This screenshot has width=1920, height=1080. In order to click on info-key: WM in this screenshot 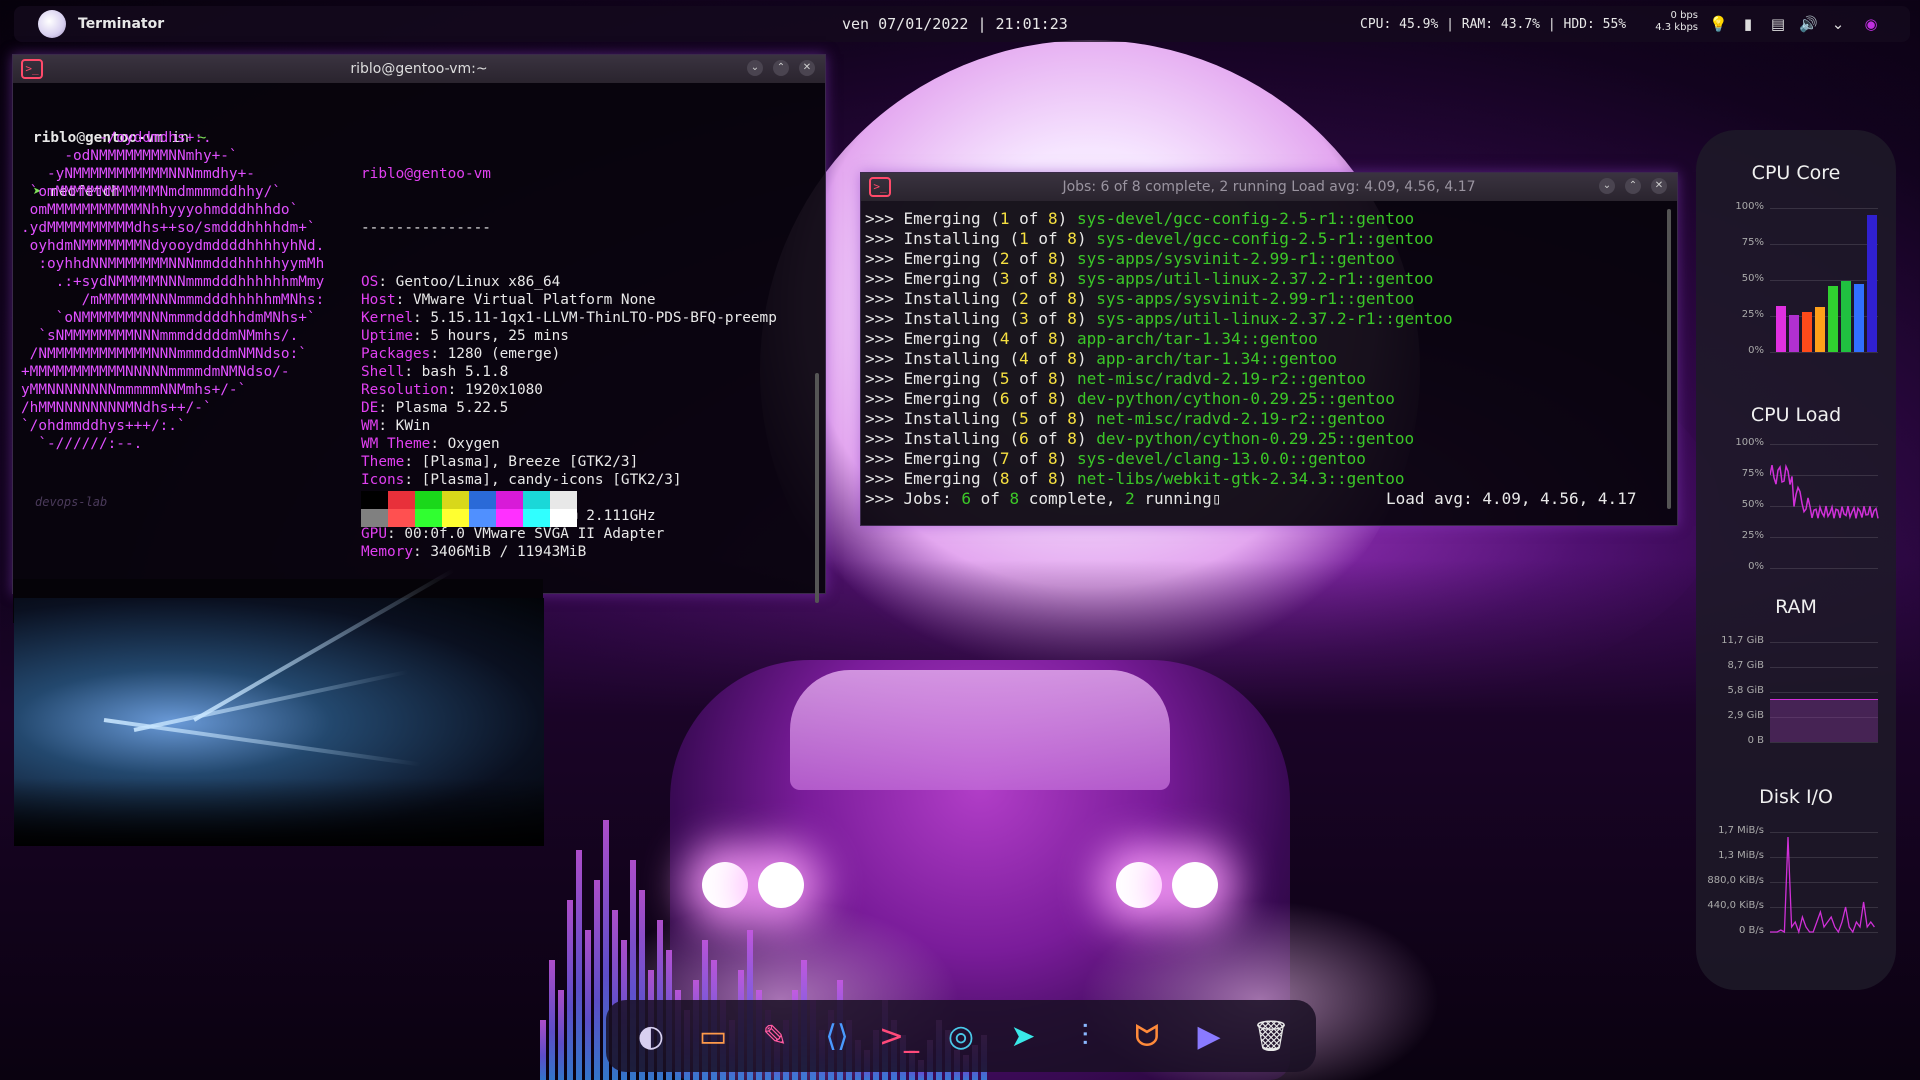, I will do `click(370, 426)`.